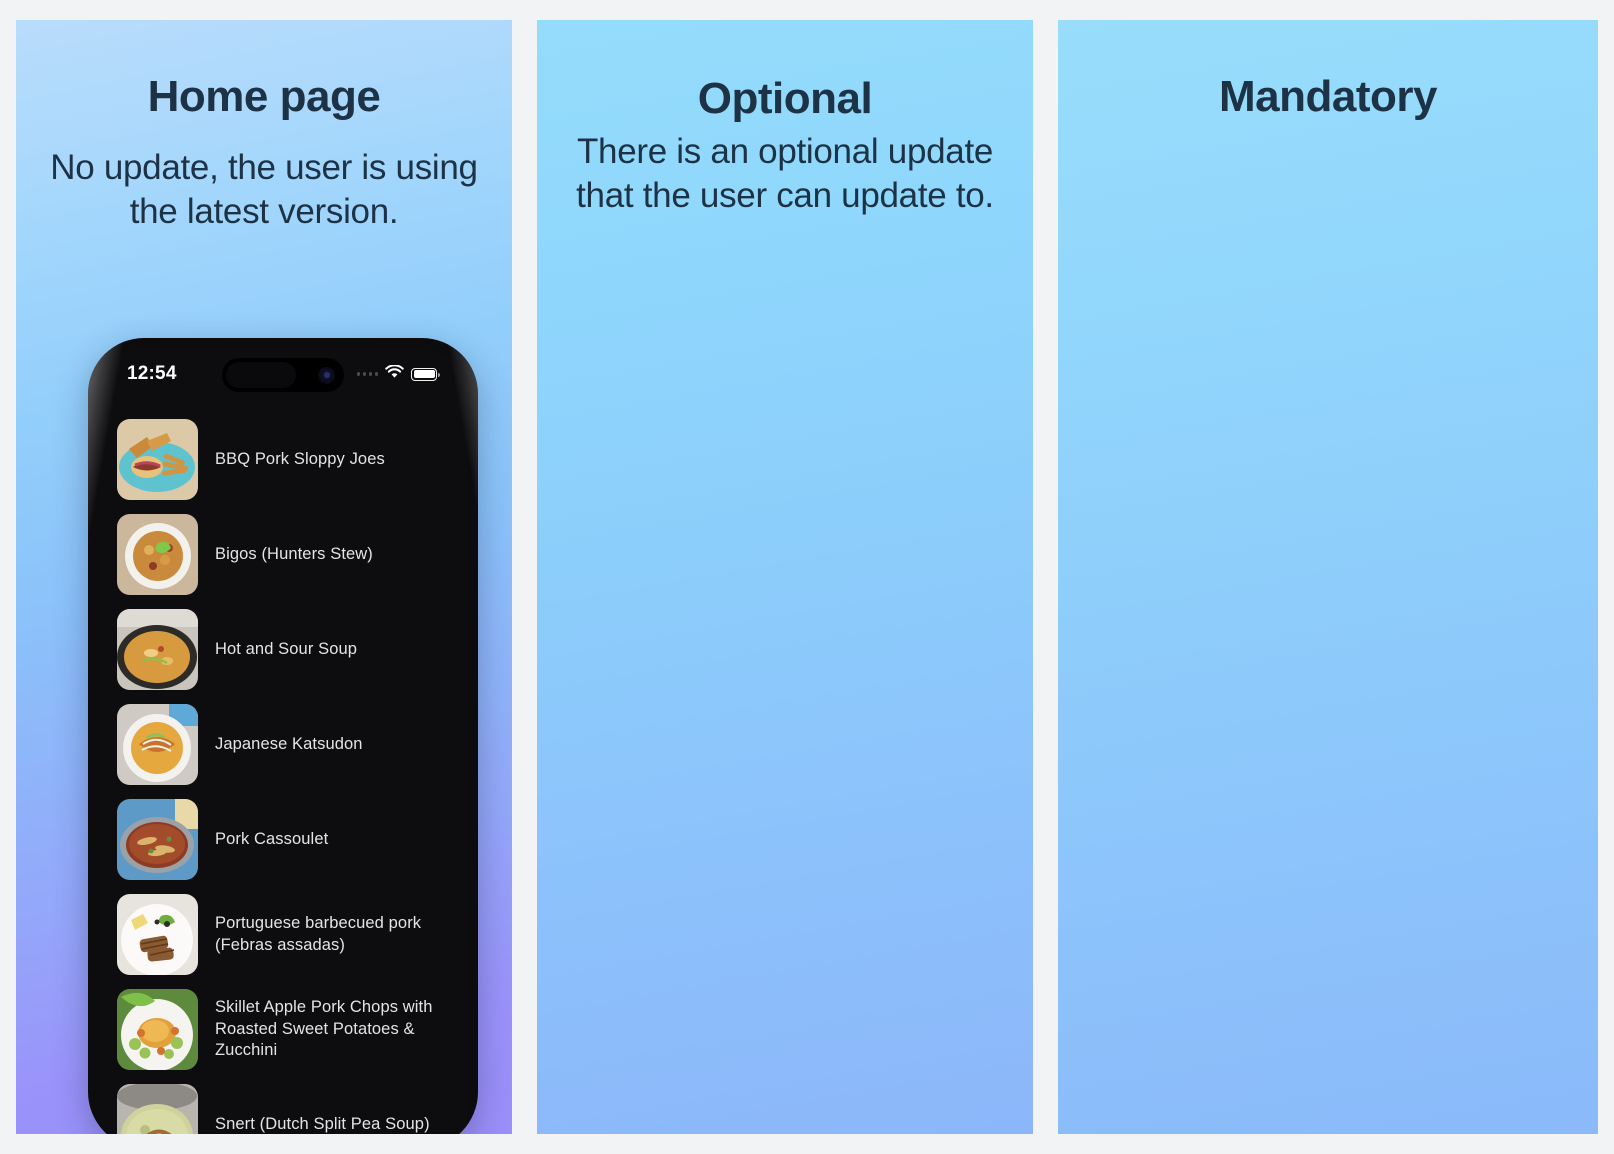  I want to click on front-camera-icon, so click(326, 375).